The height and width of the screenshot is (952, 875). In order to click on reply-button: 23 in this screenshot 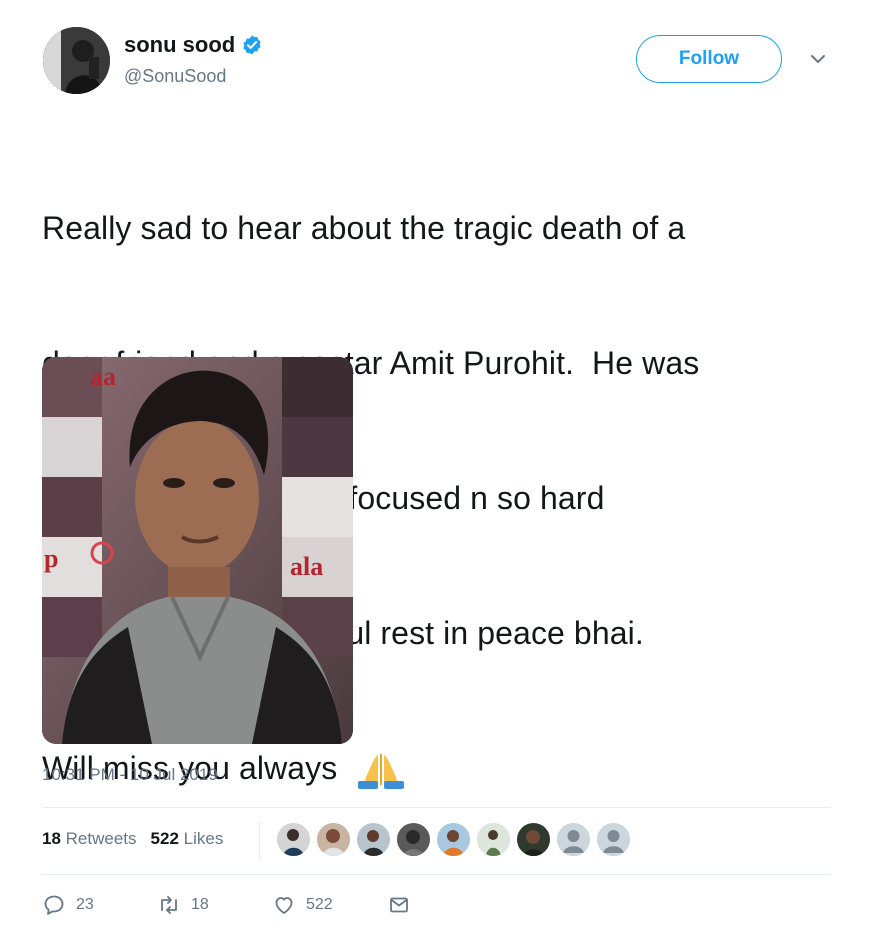, I will do `click(99, 905)`.